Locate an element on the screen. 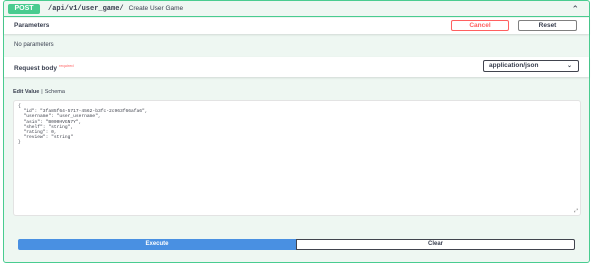 This screenshot has height=263, width=600. execute-actions: Execute Clear is located at coordinates (296, 244).